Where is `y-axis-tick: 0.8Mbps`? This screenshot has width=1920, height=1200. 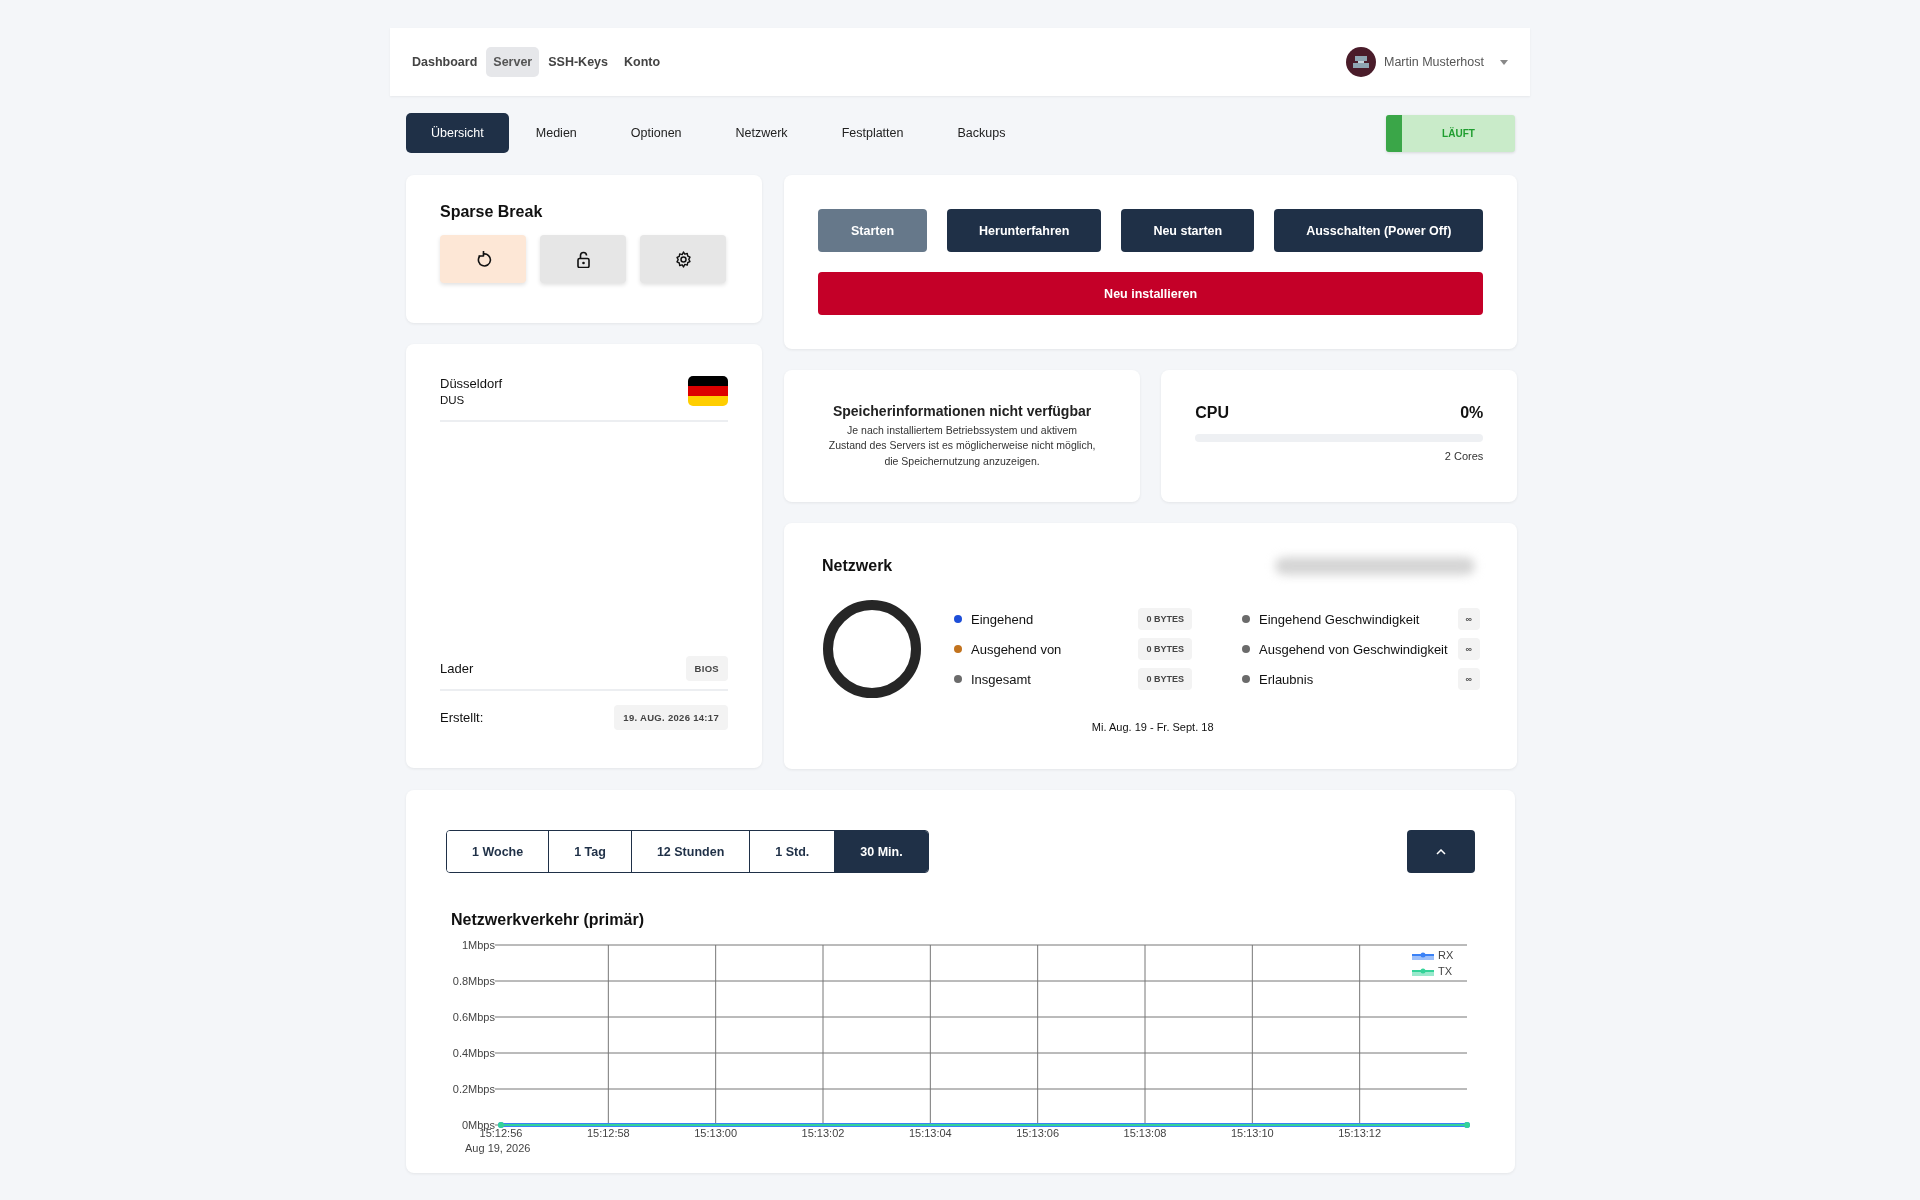 y-axis-tick: 0.8Mbps is located at coordinates (477, 981).